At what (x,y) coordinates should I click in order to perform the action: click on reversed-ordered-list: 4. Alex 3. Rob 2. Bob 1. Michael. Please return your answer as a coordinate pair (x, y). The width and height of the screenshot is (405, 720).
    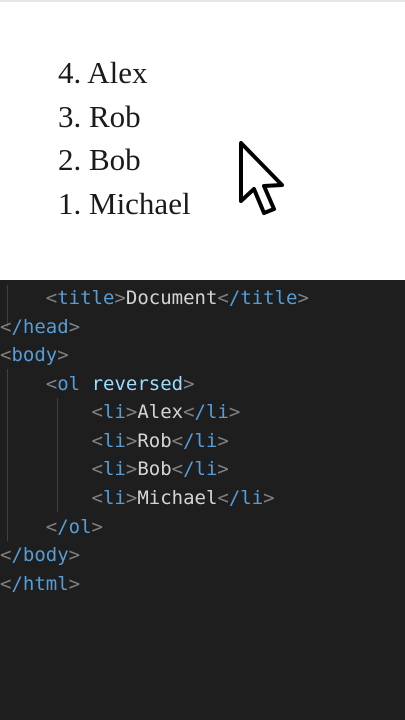
    Looking at the image, I should click on (124, 138).